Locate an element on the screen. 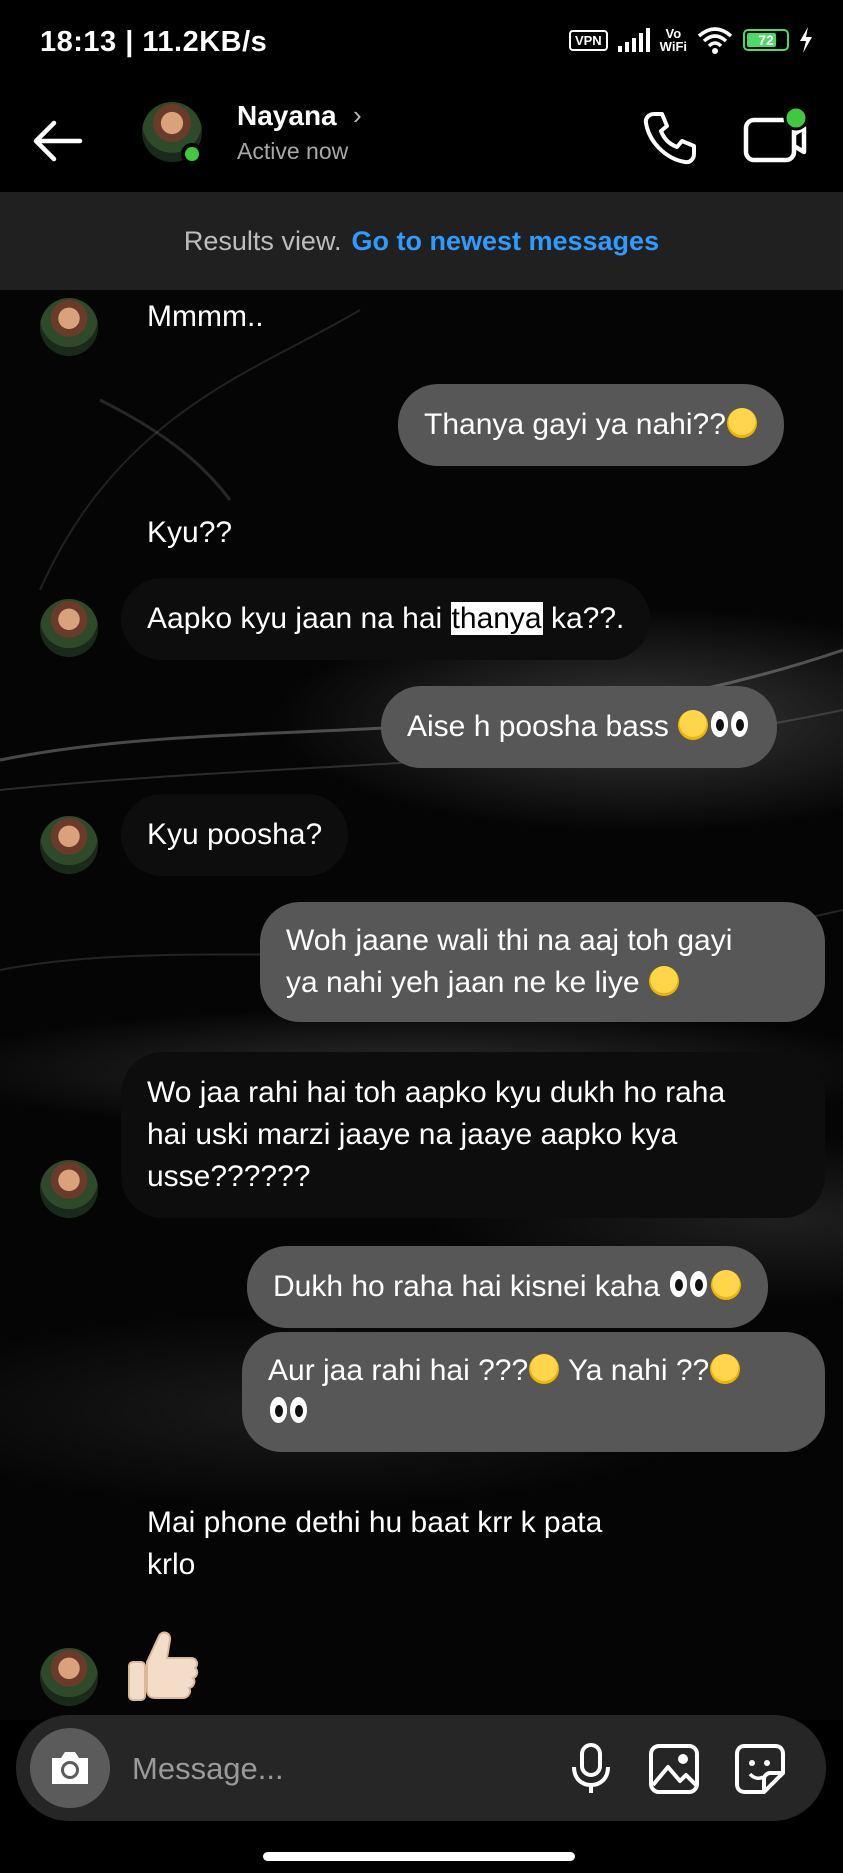 The width and height of the screenshot is (843, 1873). chat-header: Nayana › Active now is located at coordinates (421, 140).